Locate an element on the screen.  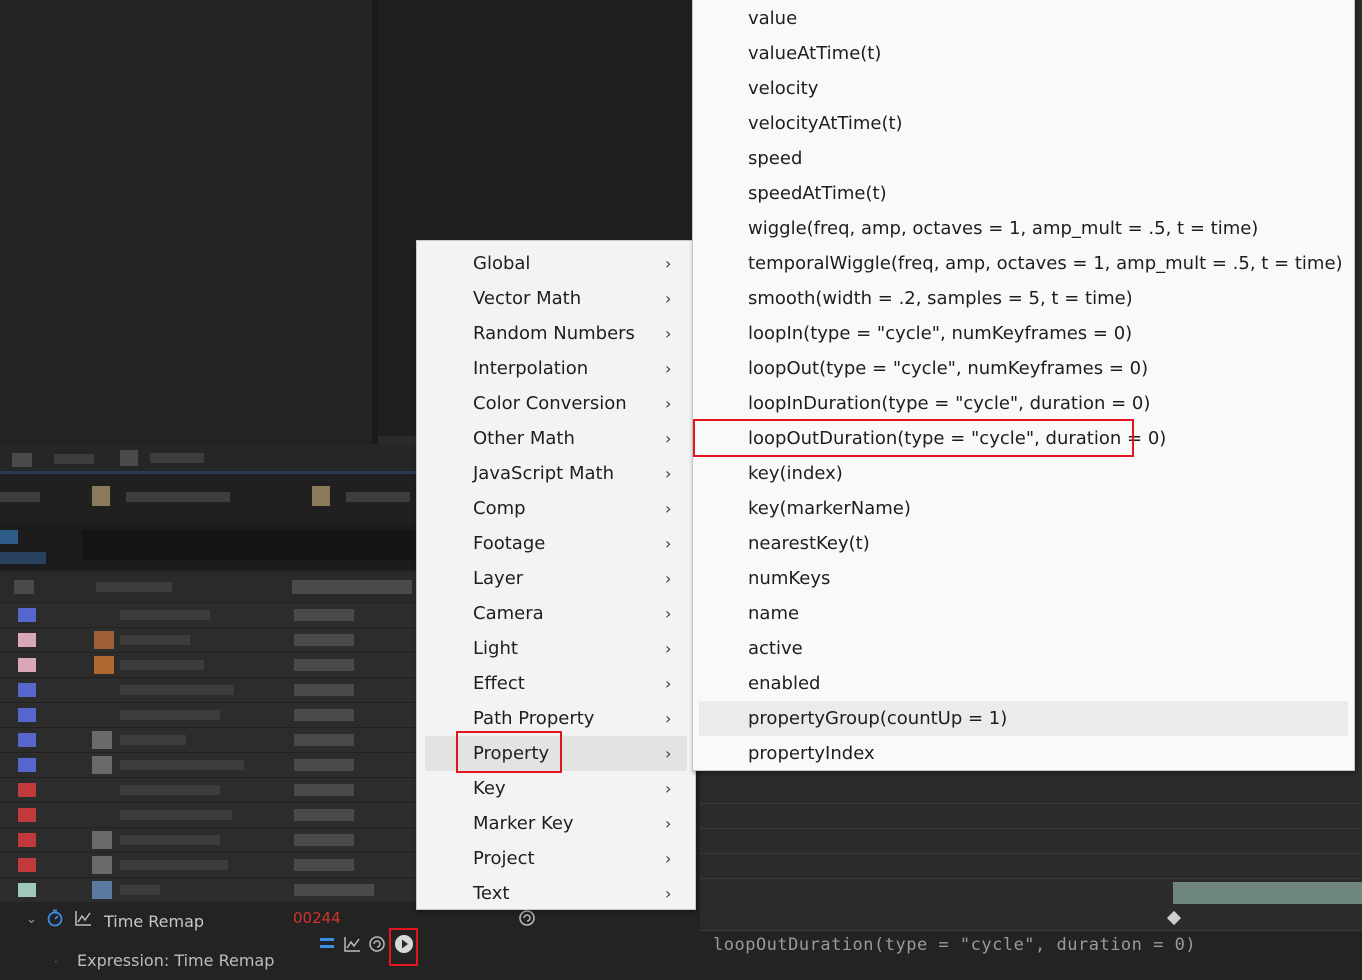
menu-item-color-conversion: Color Conversion › is located at coordinates (556, 403).